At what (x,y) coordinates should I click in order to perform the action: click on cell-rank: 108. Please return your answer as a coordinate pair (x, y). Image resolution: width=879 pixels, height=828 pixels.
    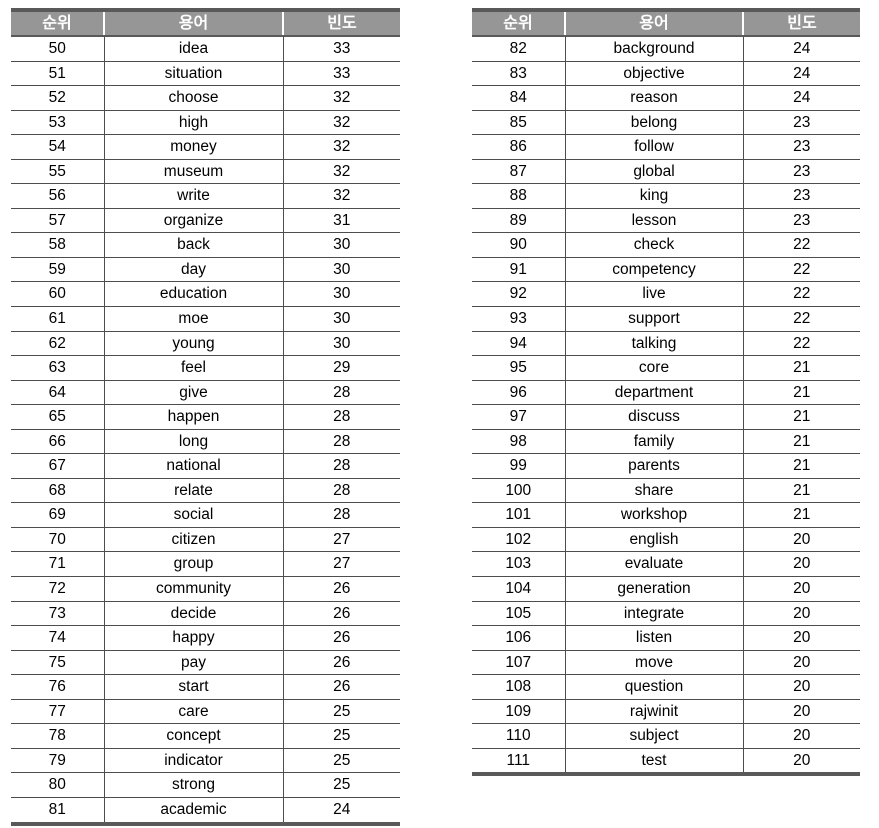
    Looking at the image, I should click on (519, 687).